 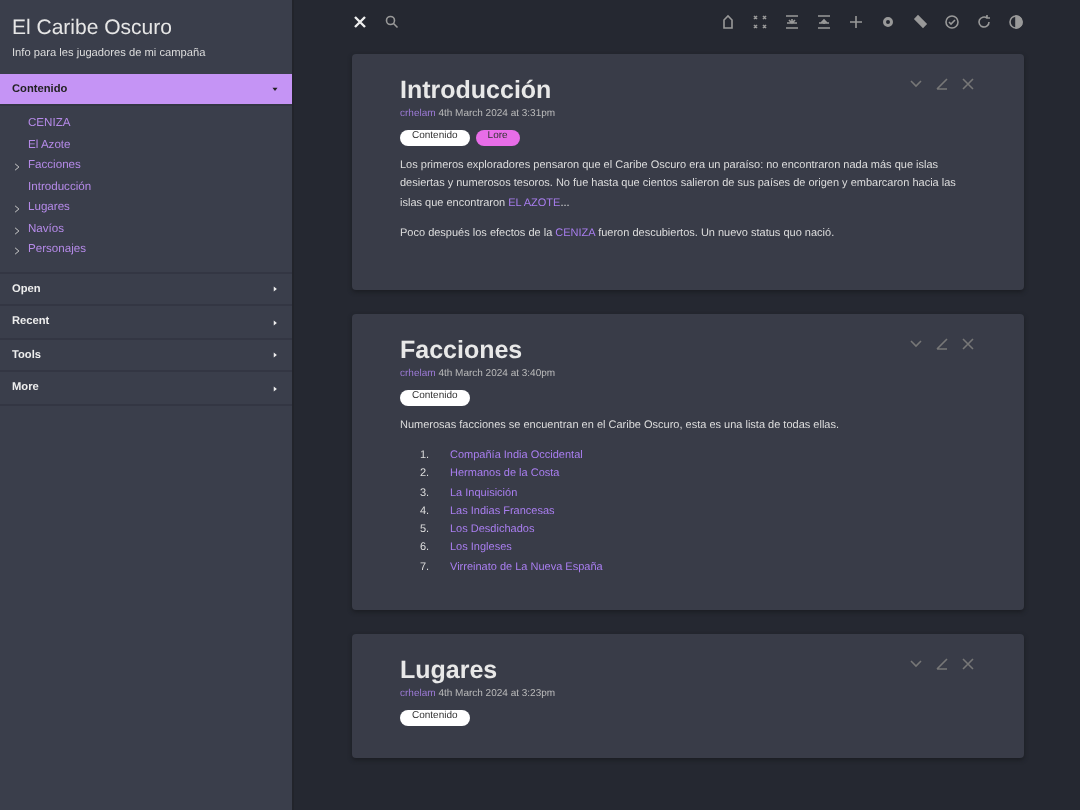 I want to click on contrast-icon, so click(x=1016, y=22).